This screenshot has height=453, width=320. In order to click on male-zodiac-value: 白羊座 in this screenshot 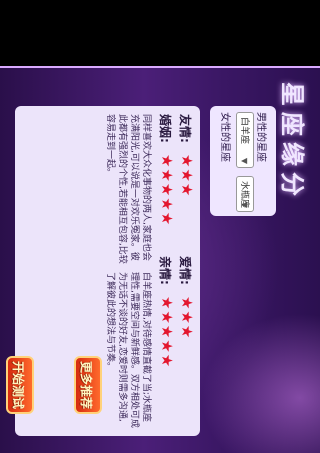, I will do `click(244, 131)`.